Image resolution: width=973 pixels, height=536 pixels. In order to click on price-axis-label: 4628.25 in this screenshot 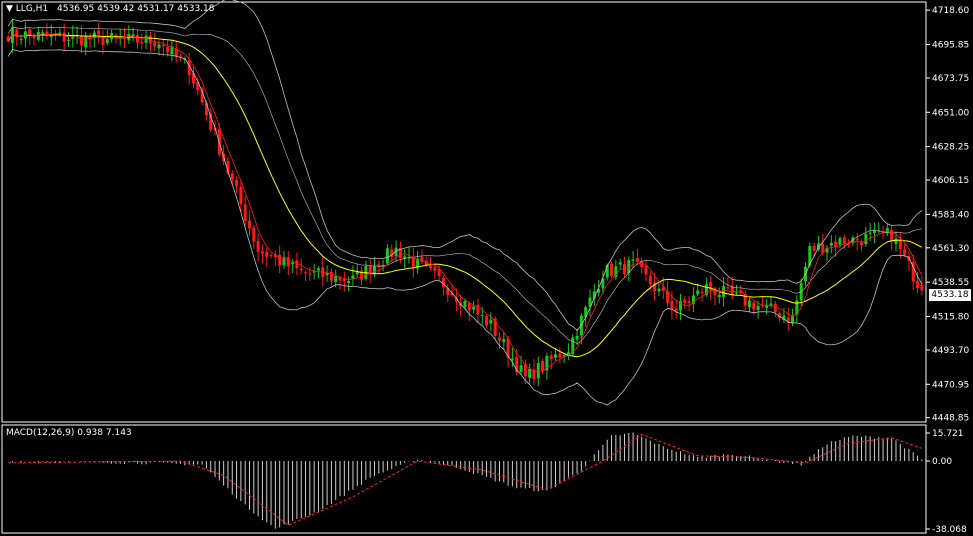, I will do `click(950, 148)`.